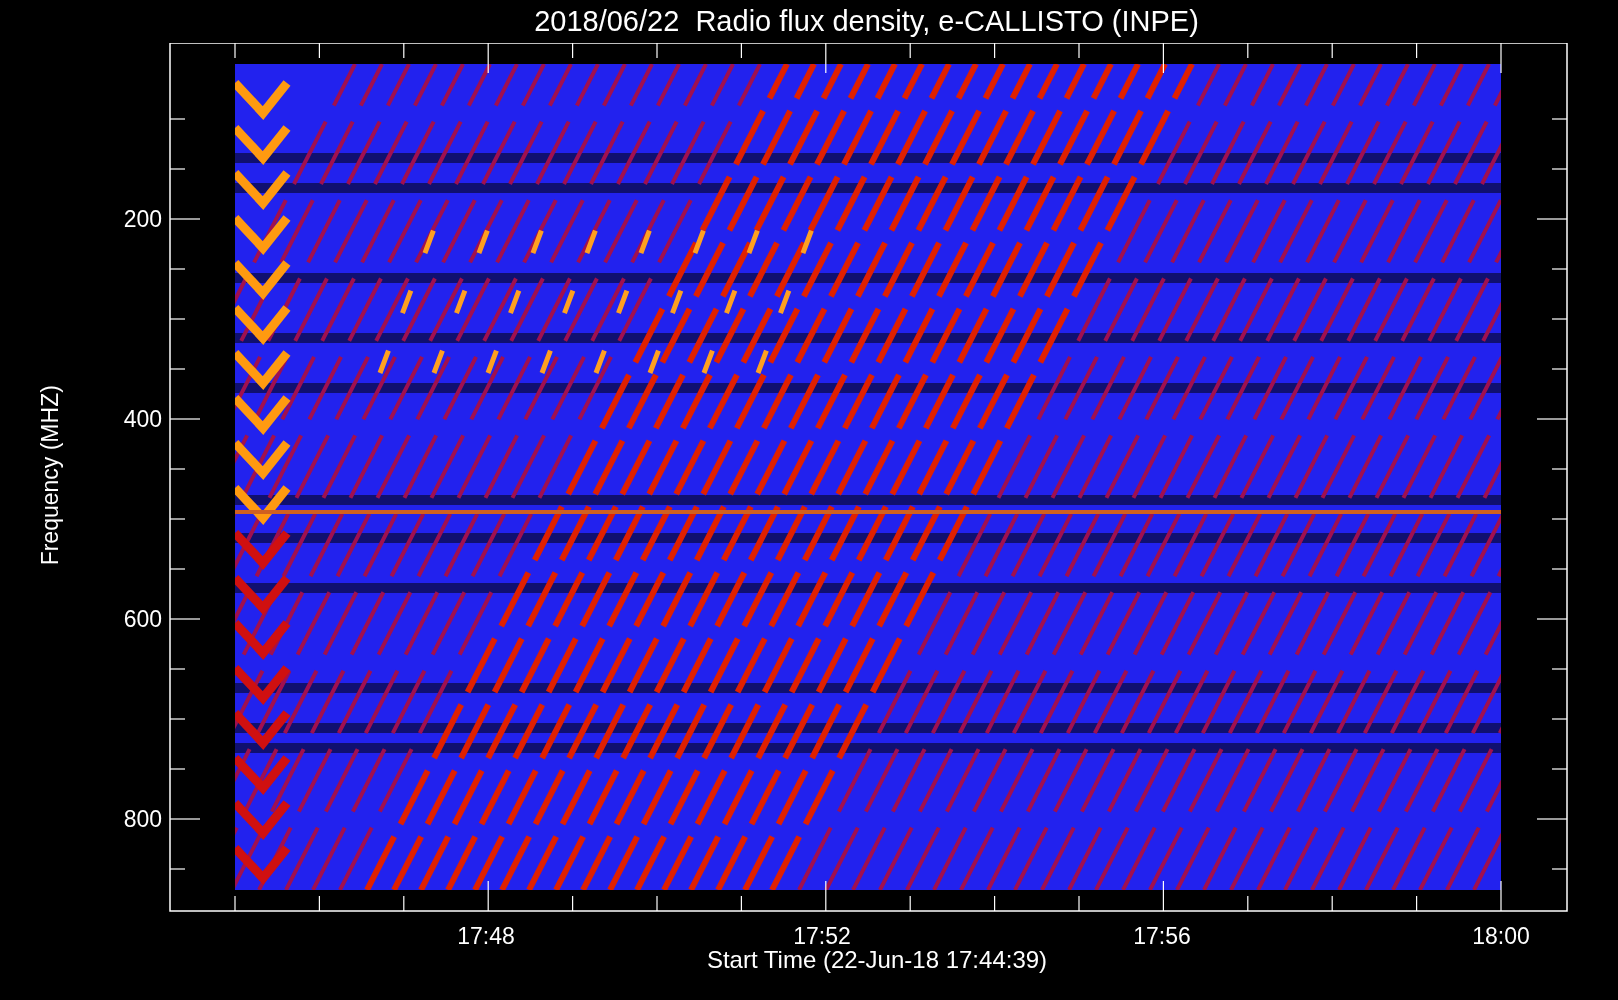 The height and width of the screenshot is (1000, 1618). Describe the element at coordinates (142, 619) in the screenshot. I see `y-tick-label: 600` at that location.